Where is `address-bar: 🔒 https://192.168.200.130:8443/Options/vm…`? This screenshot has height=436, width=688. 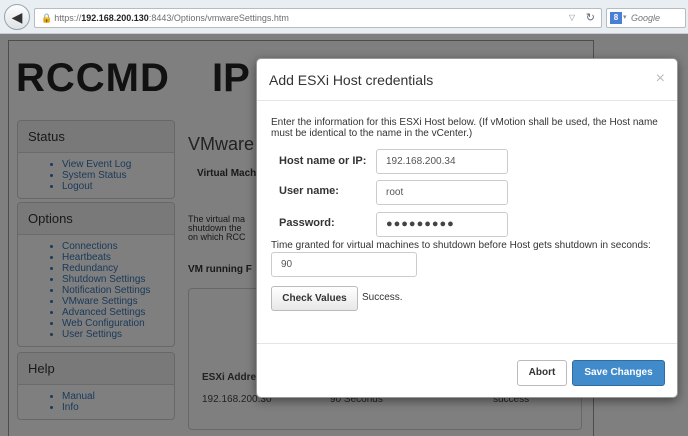 address-bar: 🔒 https://192.168.200.130:8443/Options/vm… is located at coordinates (318, 18).